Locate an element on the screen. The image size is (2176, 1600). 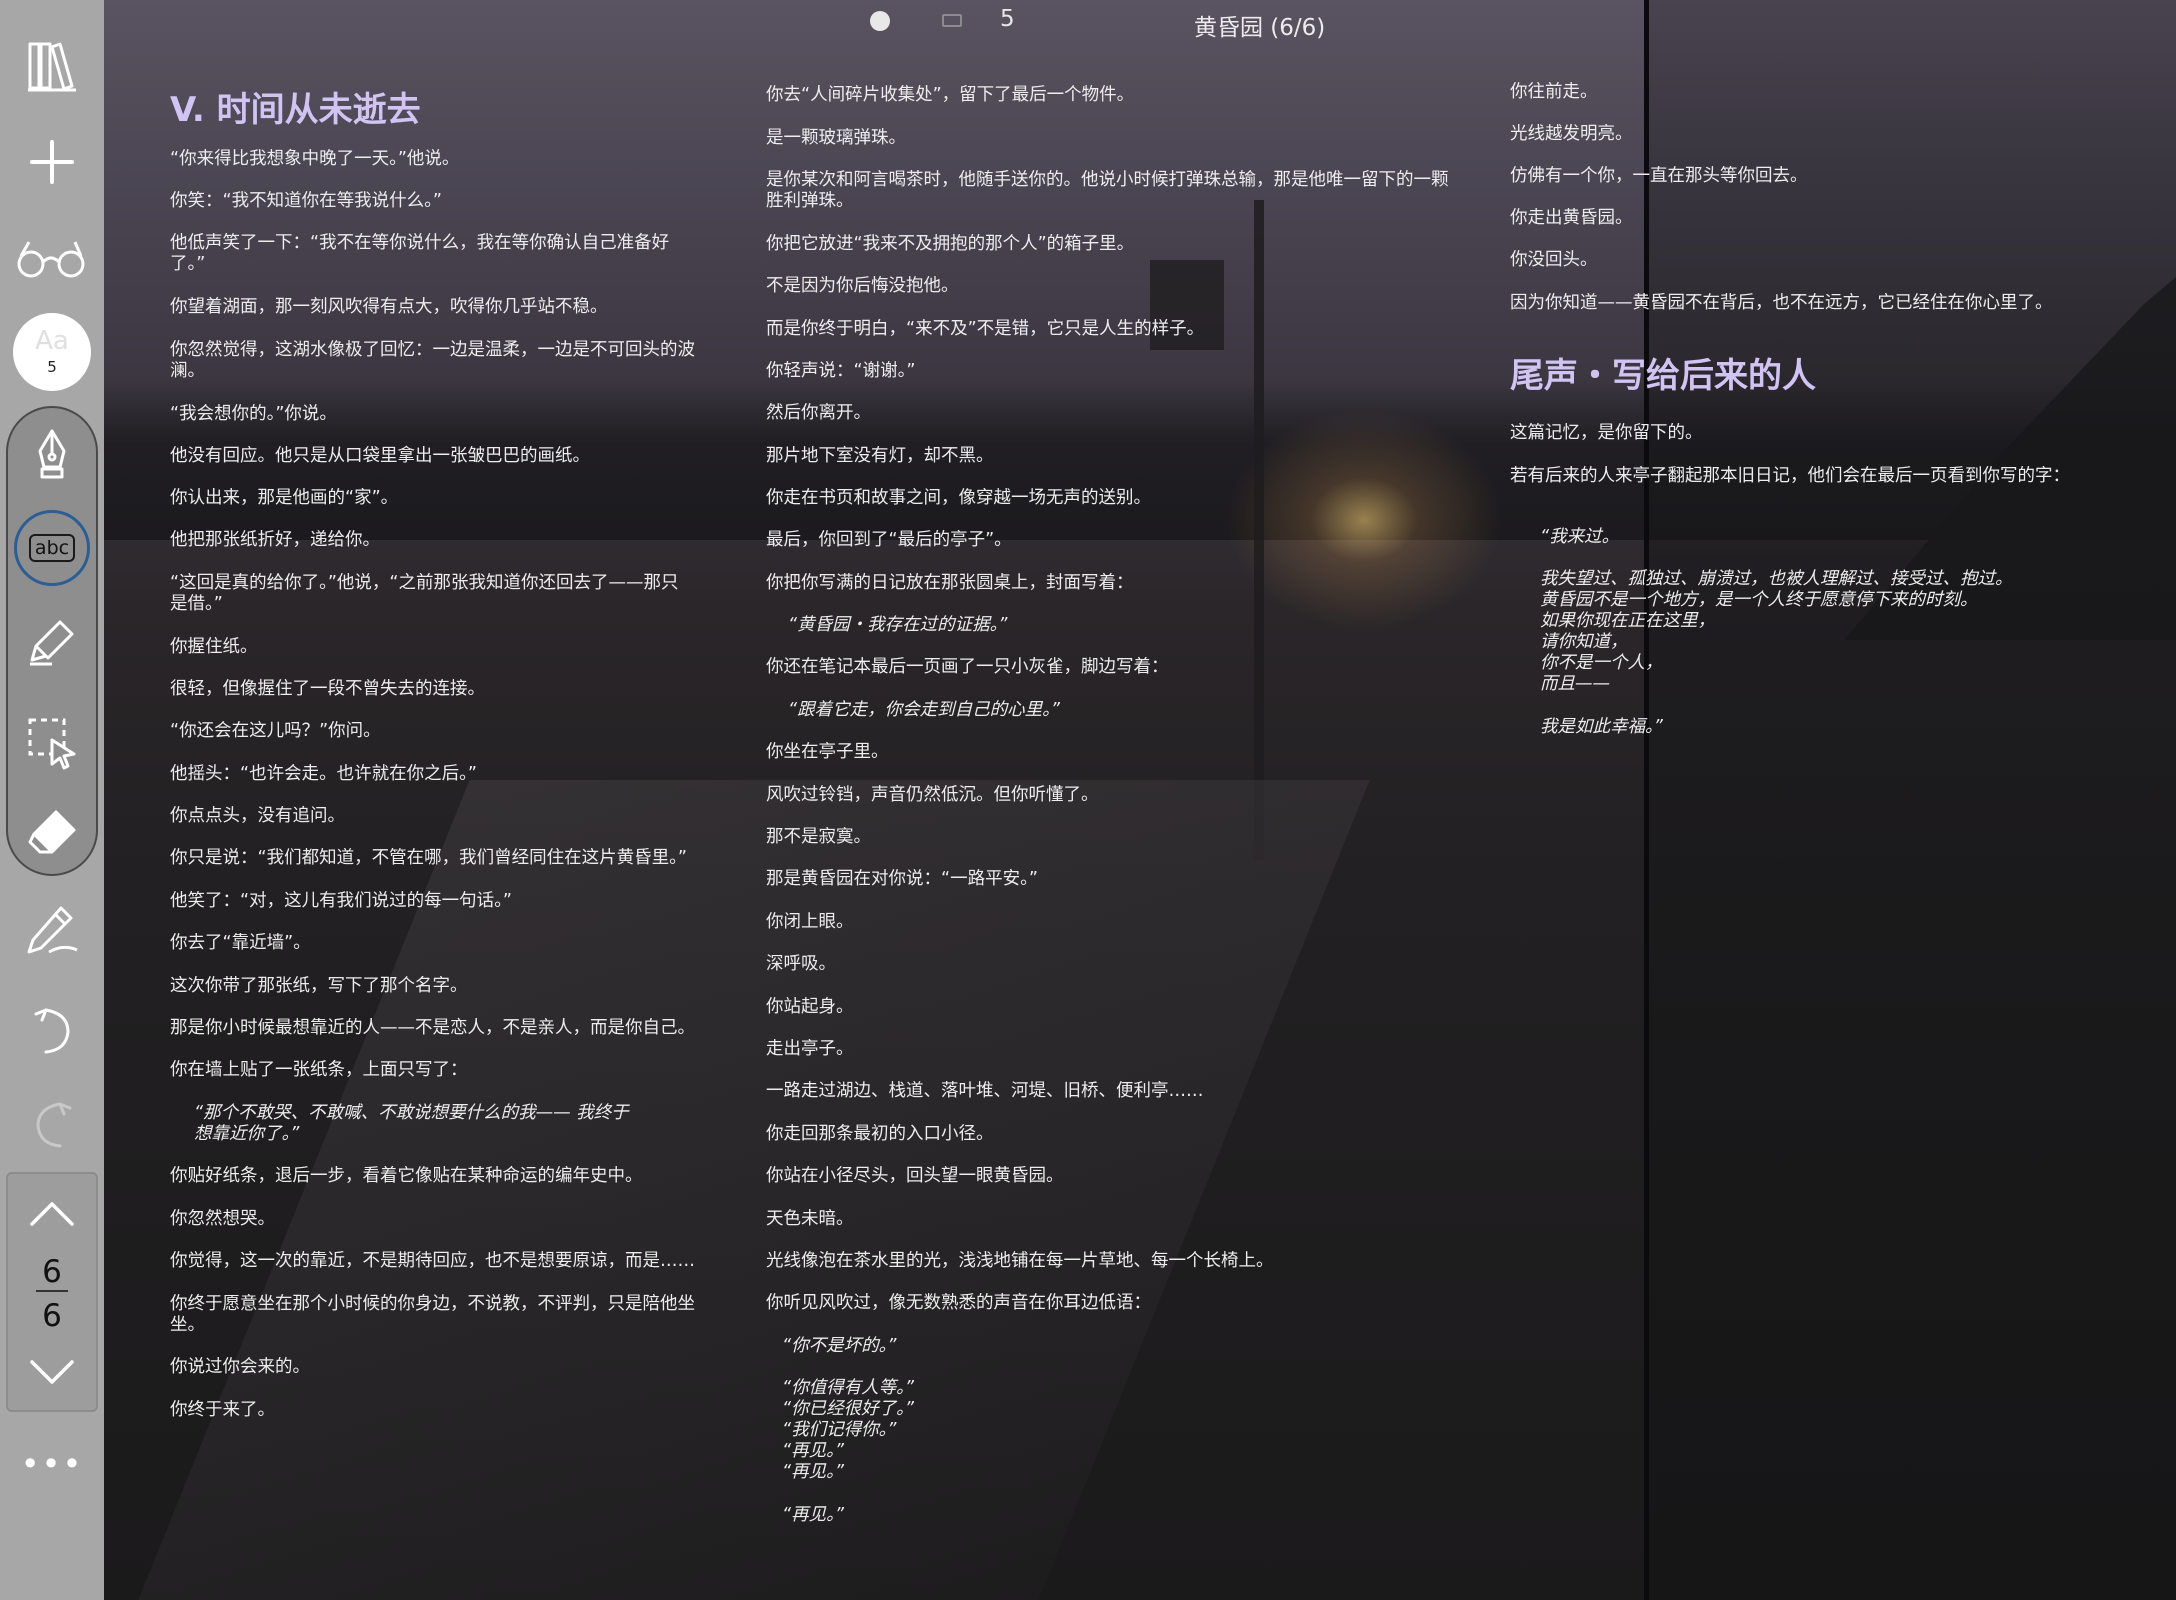
chevron-up-icon is located at coordinates (52, 1213).